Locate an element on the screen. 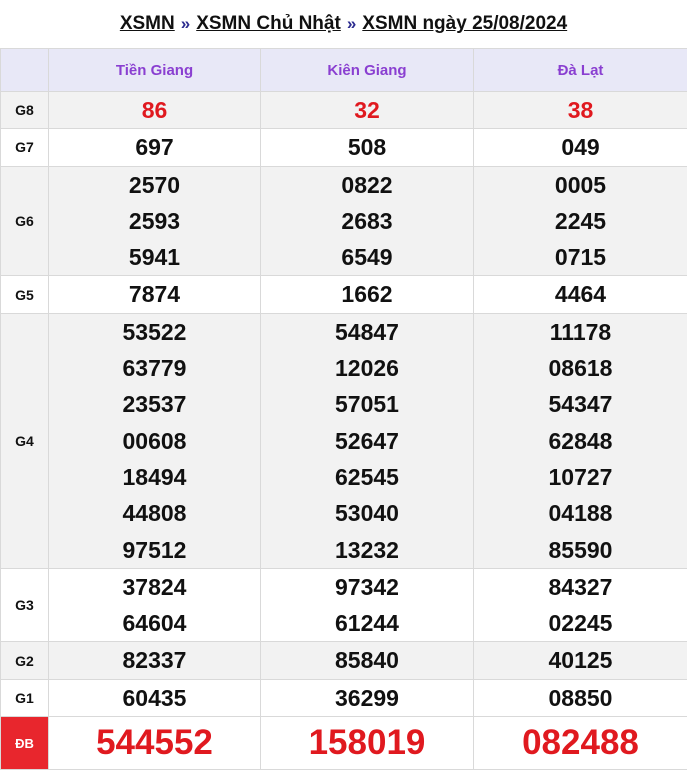  result-cell: 37824 64604 is located at coordinates (154, 605).